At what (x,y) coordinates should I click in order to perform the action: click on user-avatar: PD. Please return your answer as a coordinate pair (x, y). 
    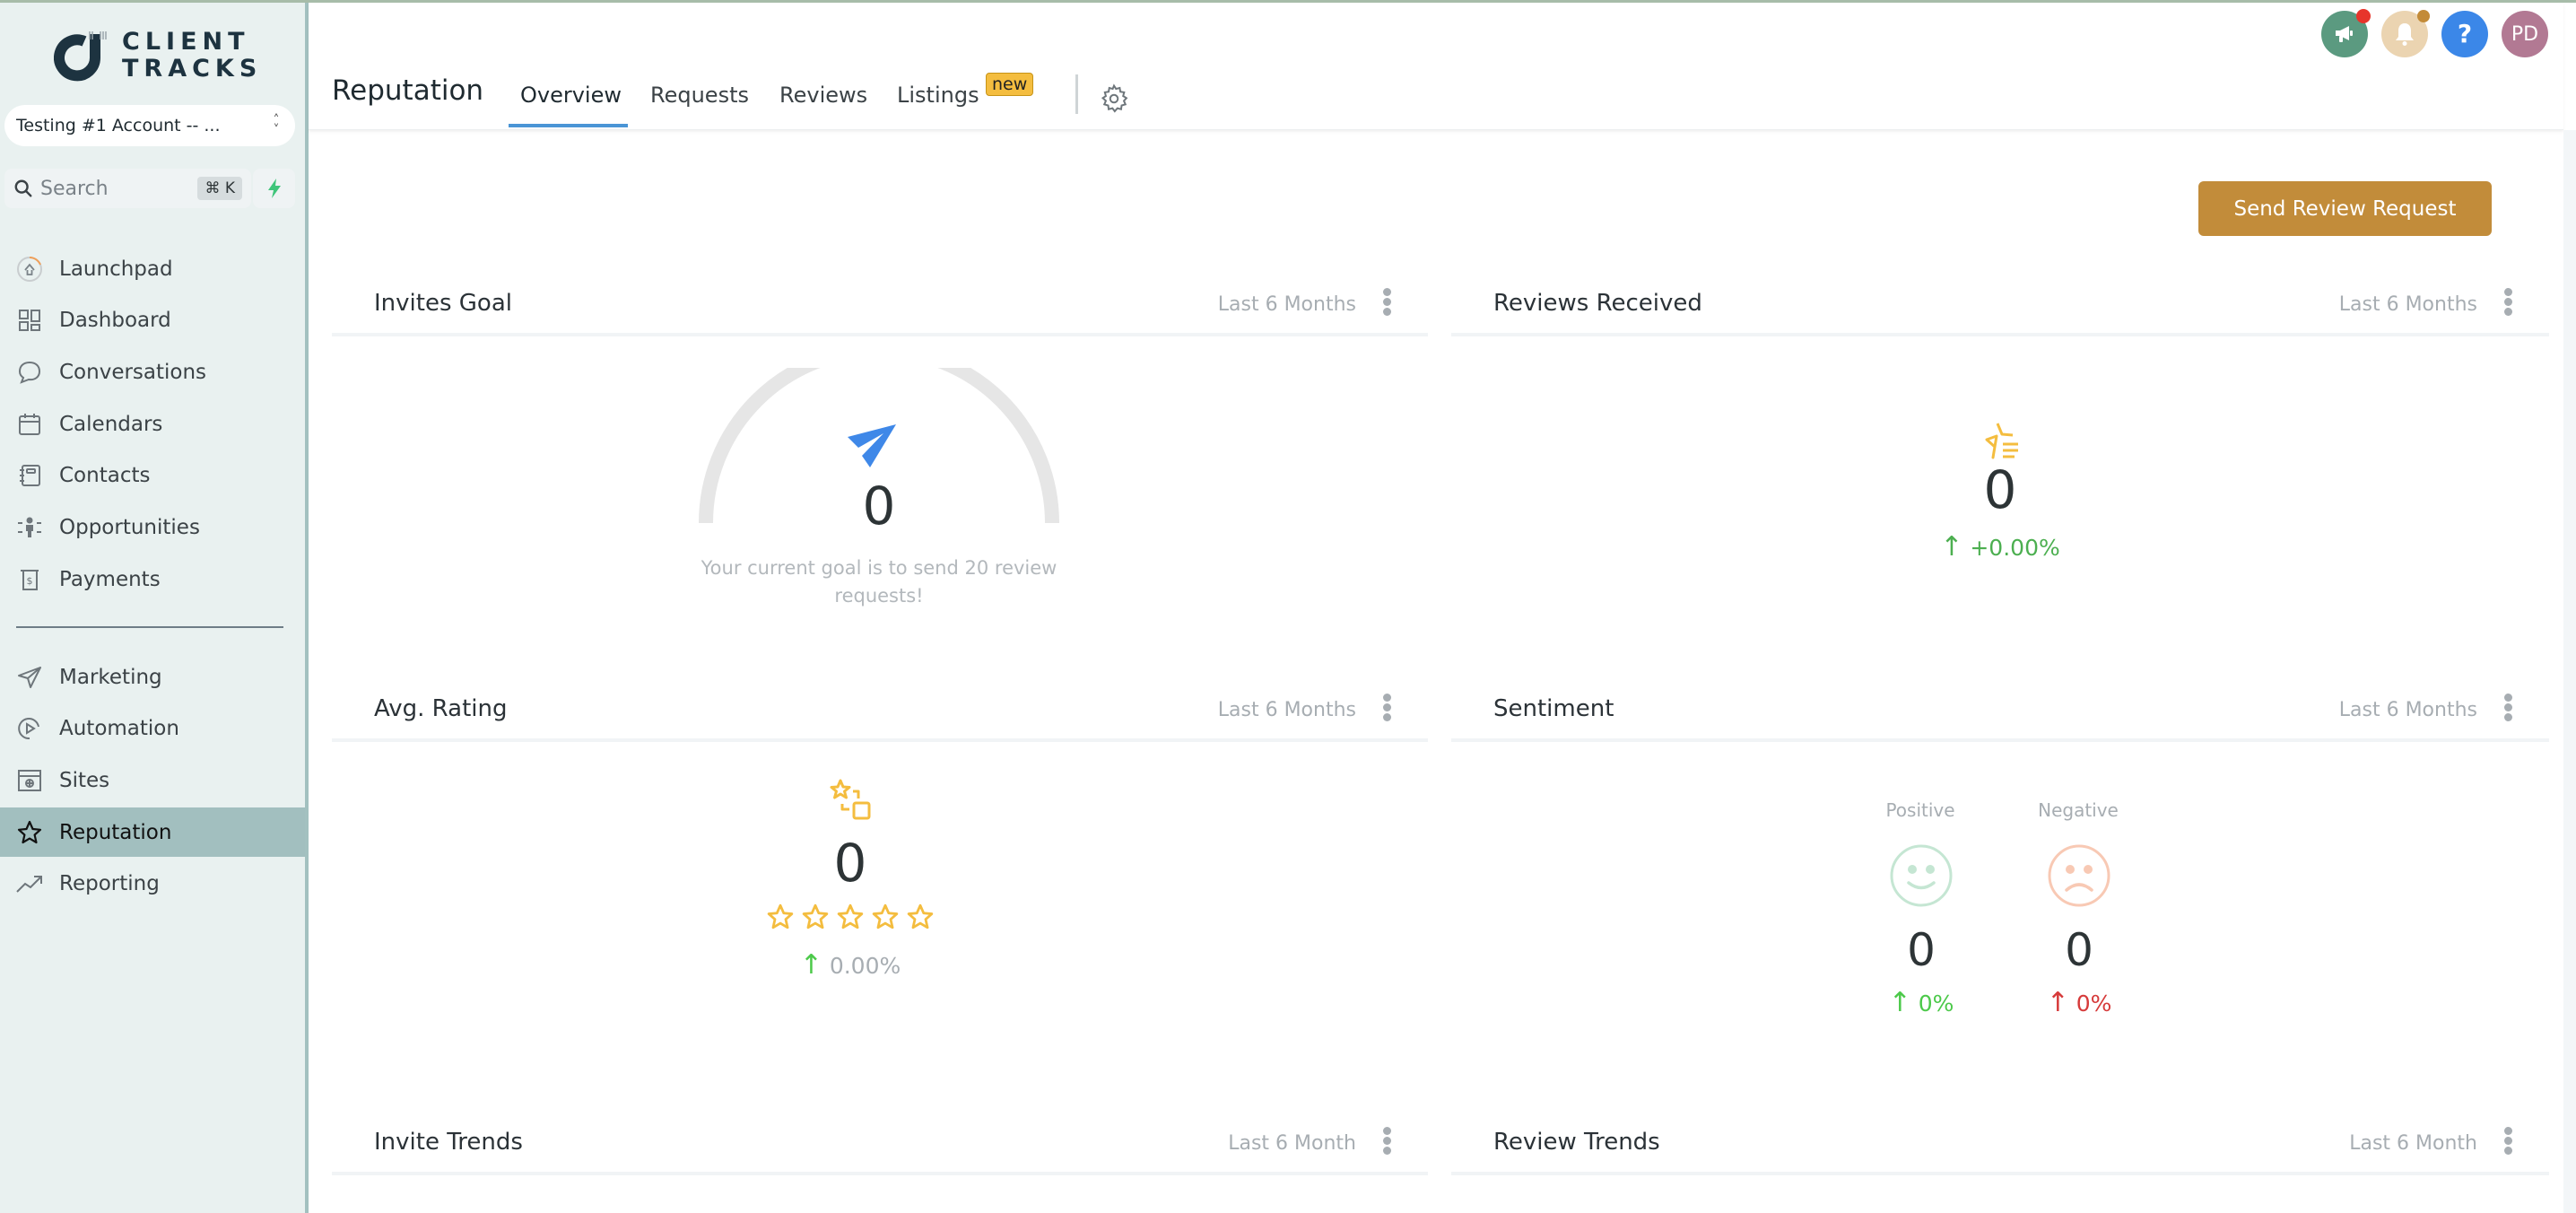
    Looking at the image, I should click on (2525, 34).